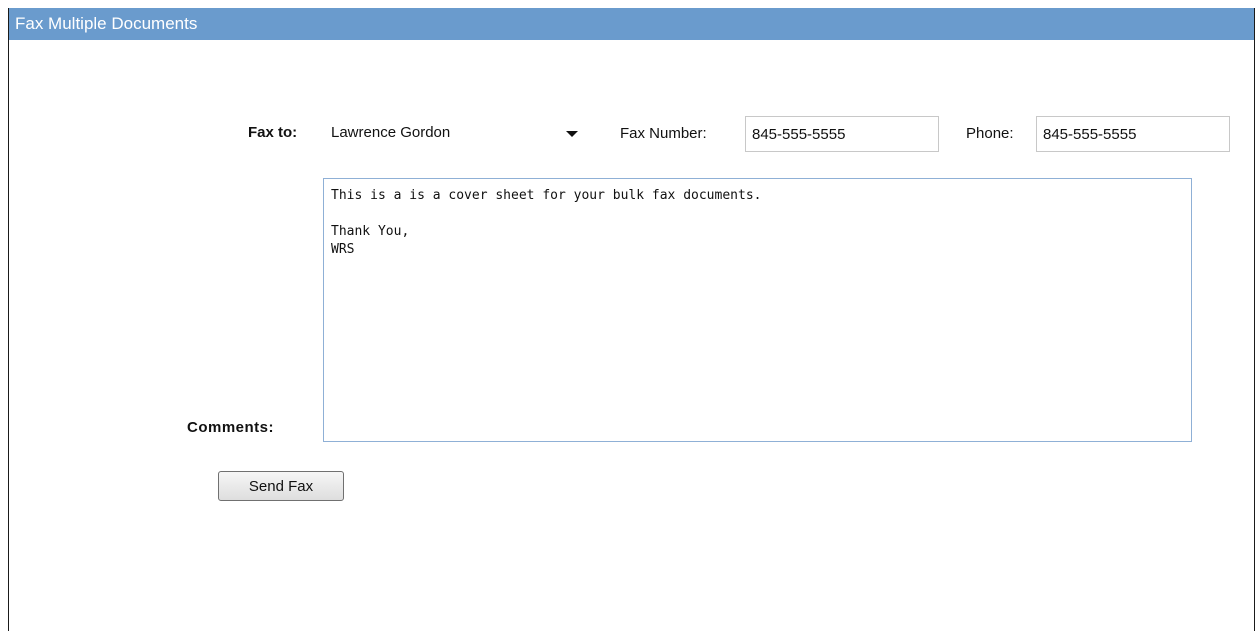 This screenshot has height=631, width=1255. Describe the element at coordinates (231, 427) in the screenshot. I see `comments-label: Comments:` at that location.